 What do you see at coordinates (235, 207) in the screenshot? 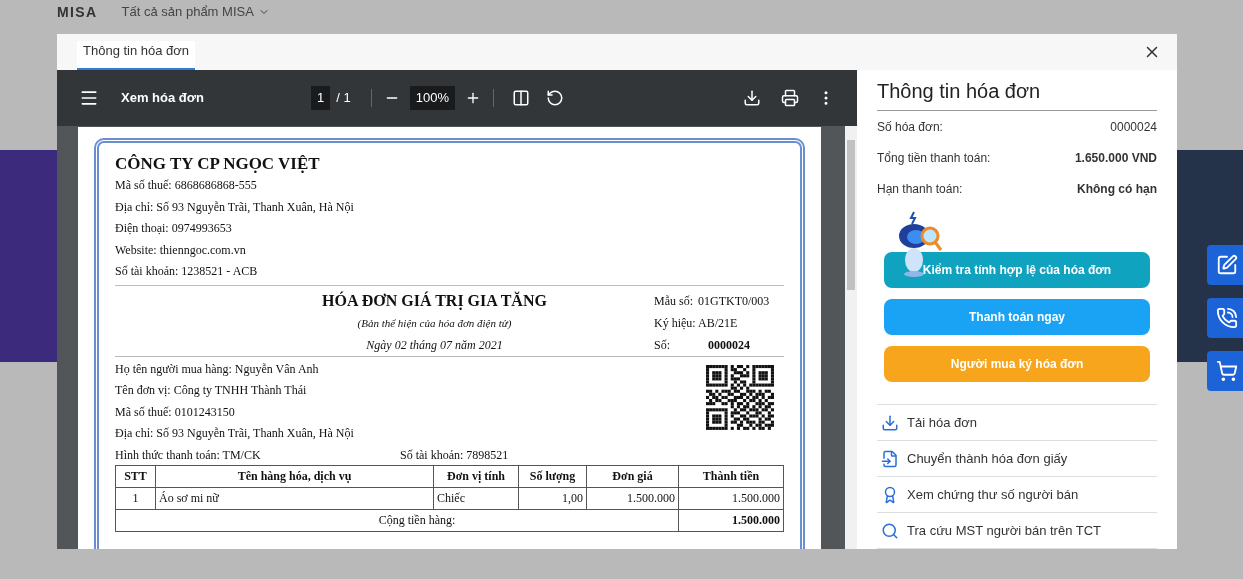
I see `seller-info: Địa chỉ: Số 93 Nguyễn Trãi, Thanh Xuân, Hà Nội` at bounding box center [235, 207].